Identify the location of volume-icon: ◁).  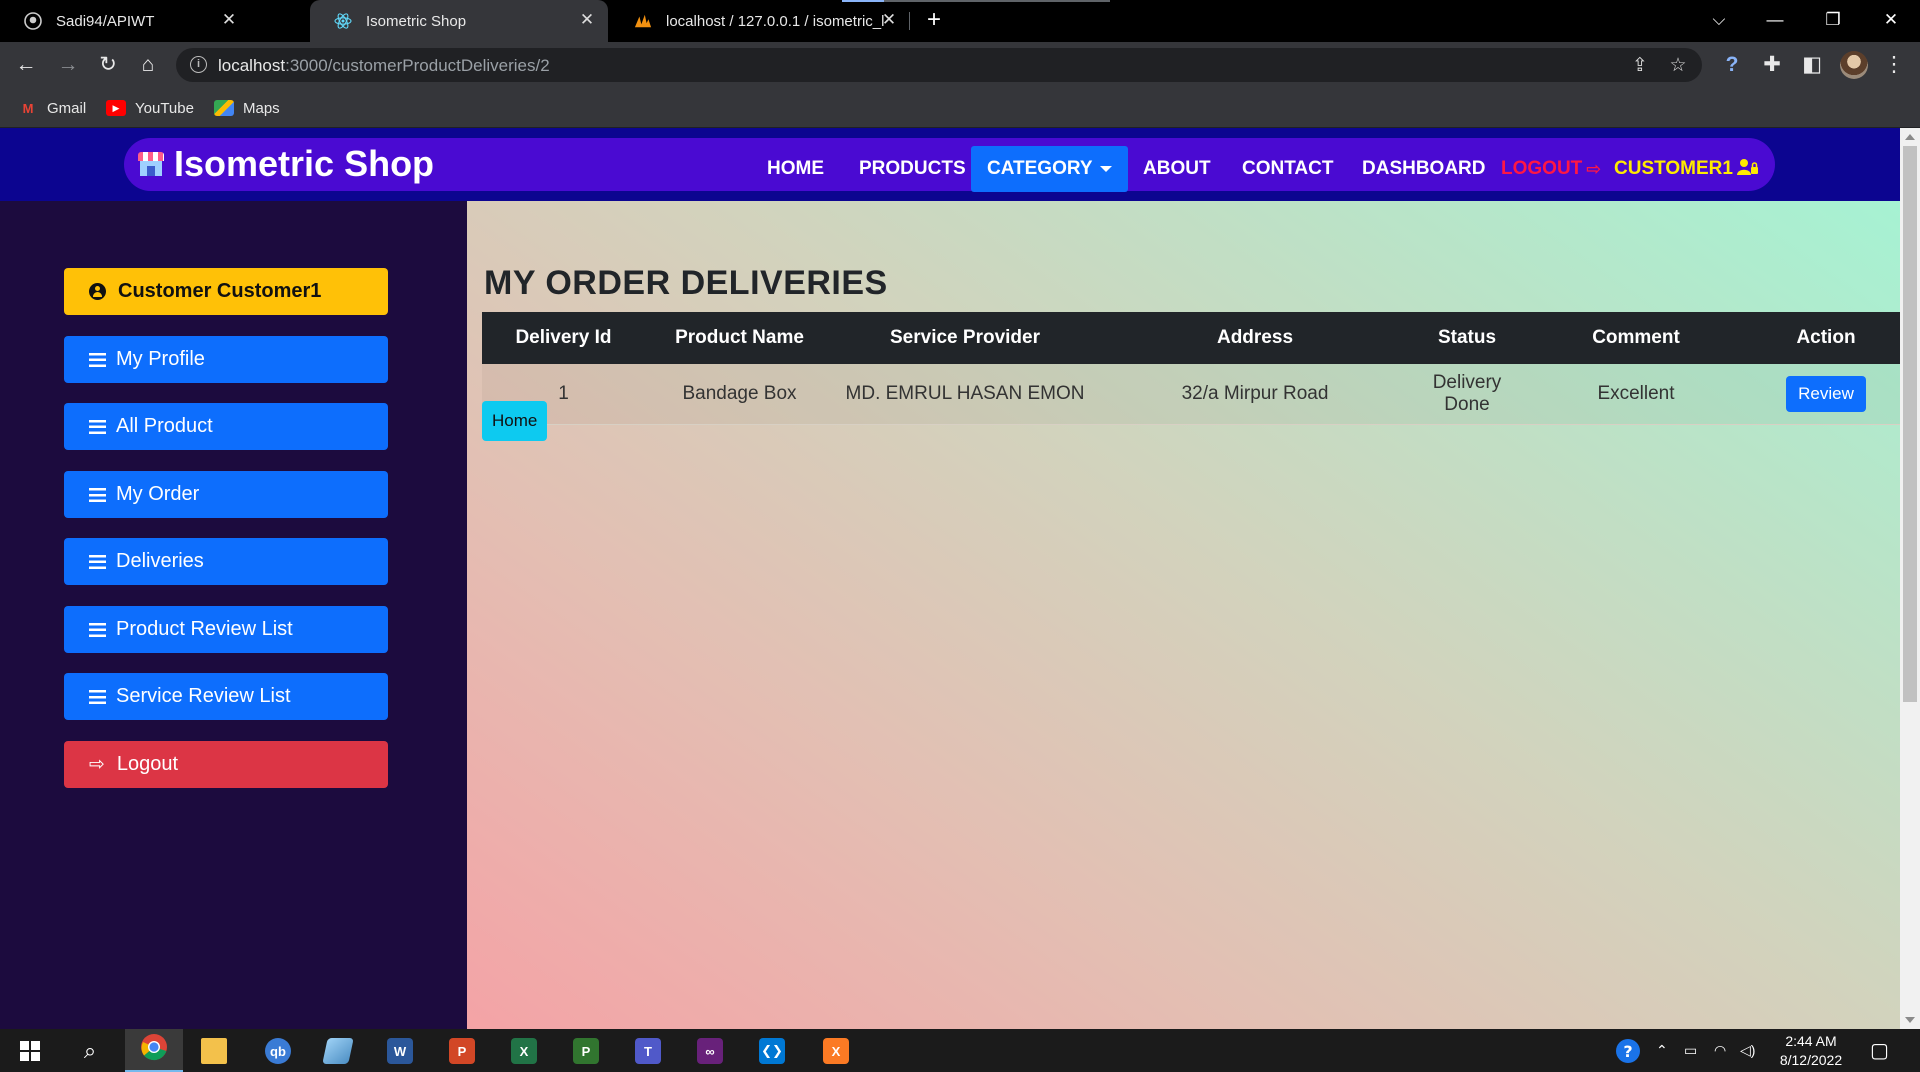
(1747, 1050).